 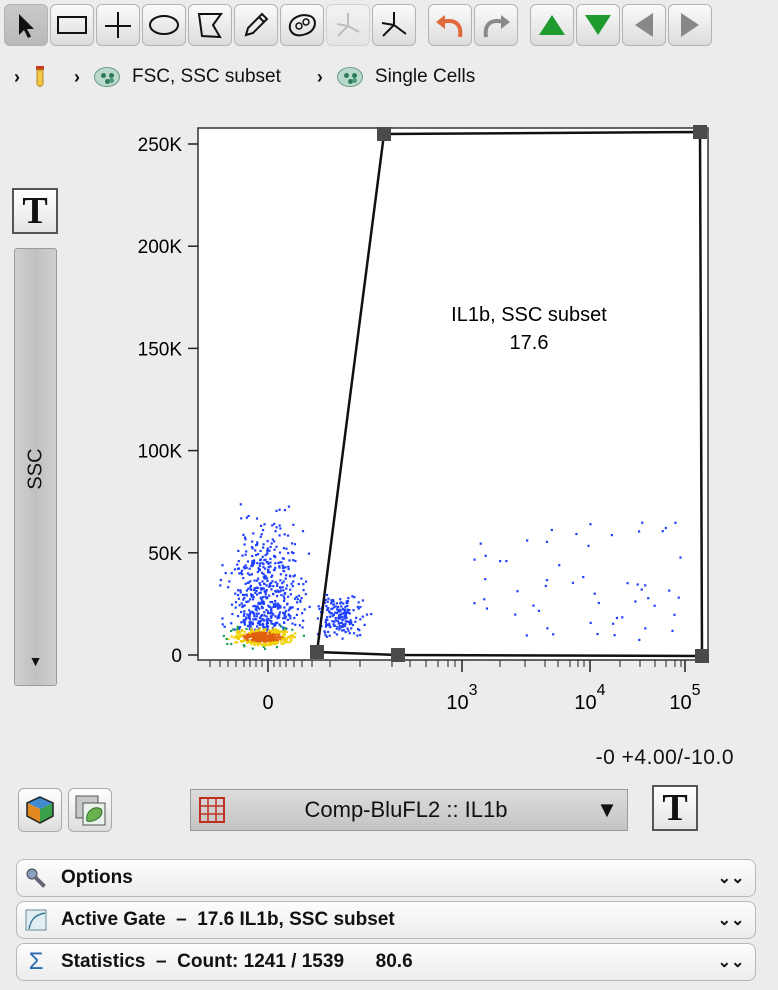 What do you see at coordinates (409, 810) in the screenshot?
I see `x-axis-parameter-selector: Comp-BluFL2 :: IL1b ▼` at bounding box center [409, 810].